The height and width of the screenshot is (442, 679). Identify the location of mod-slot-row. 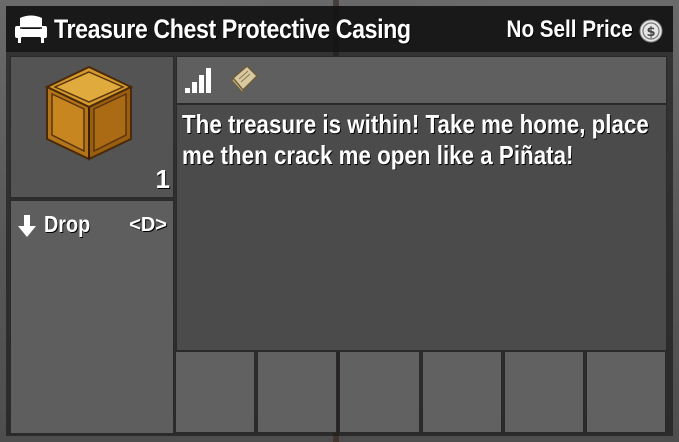
(421, 392).